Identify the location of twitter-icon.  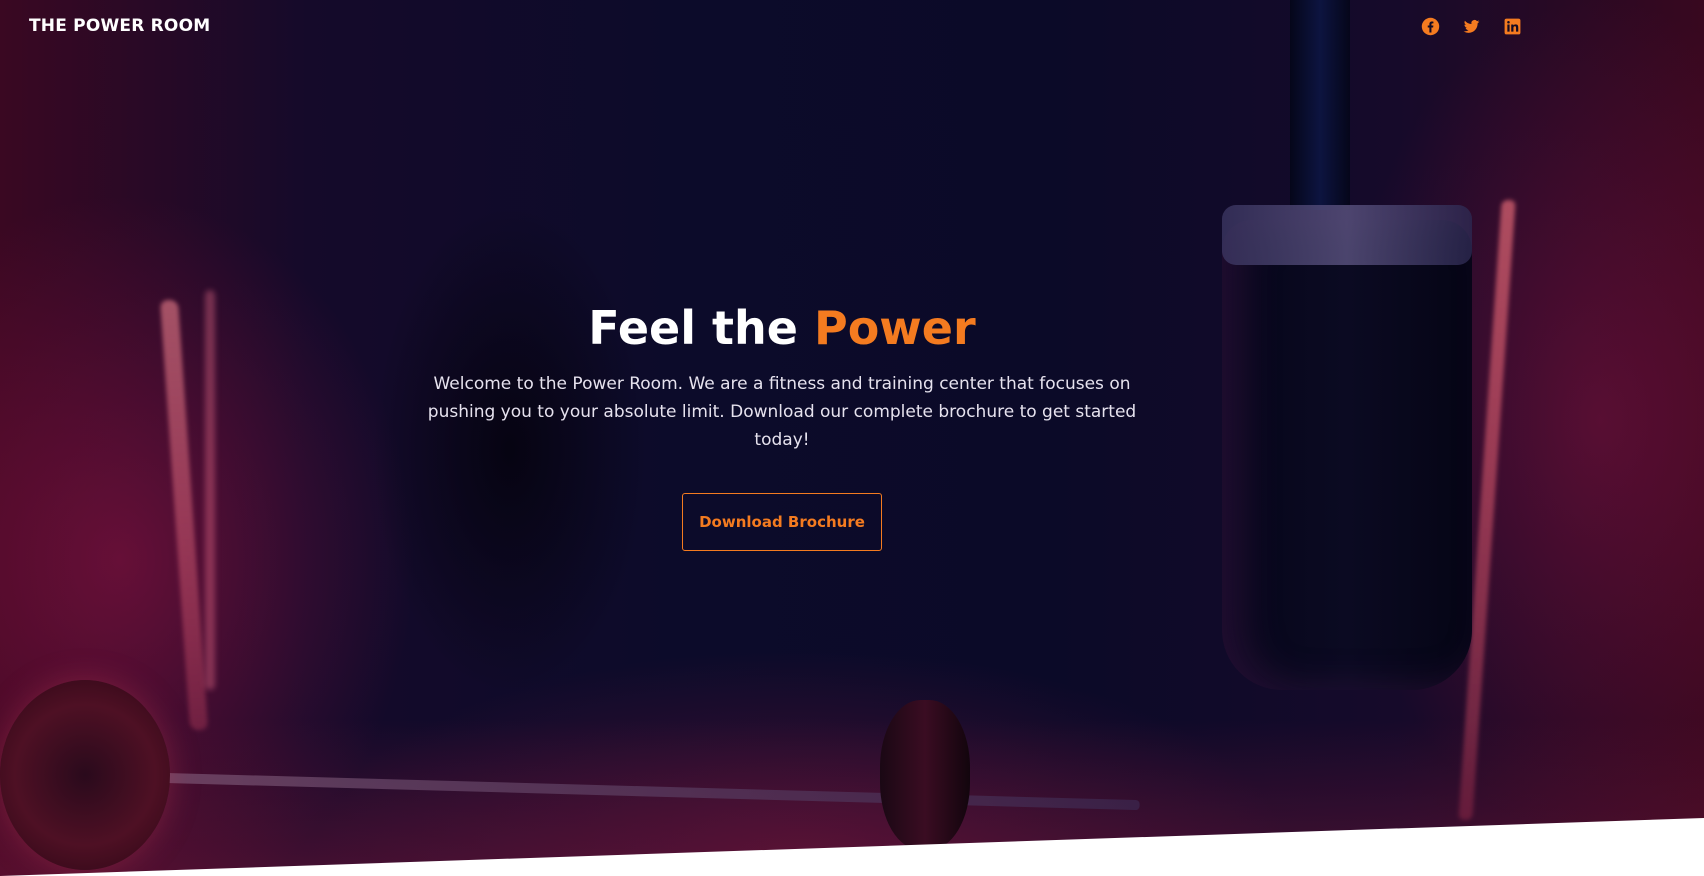
(1471, 26).